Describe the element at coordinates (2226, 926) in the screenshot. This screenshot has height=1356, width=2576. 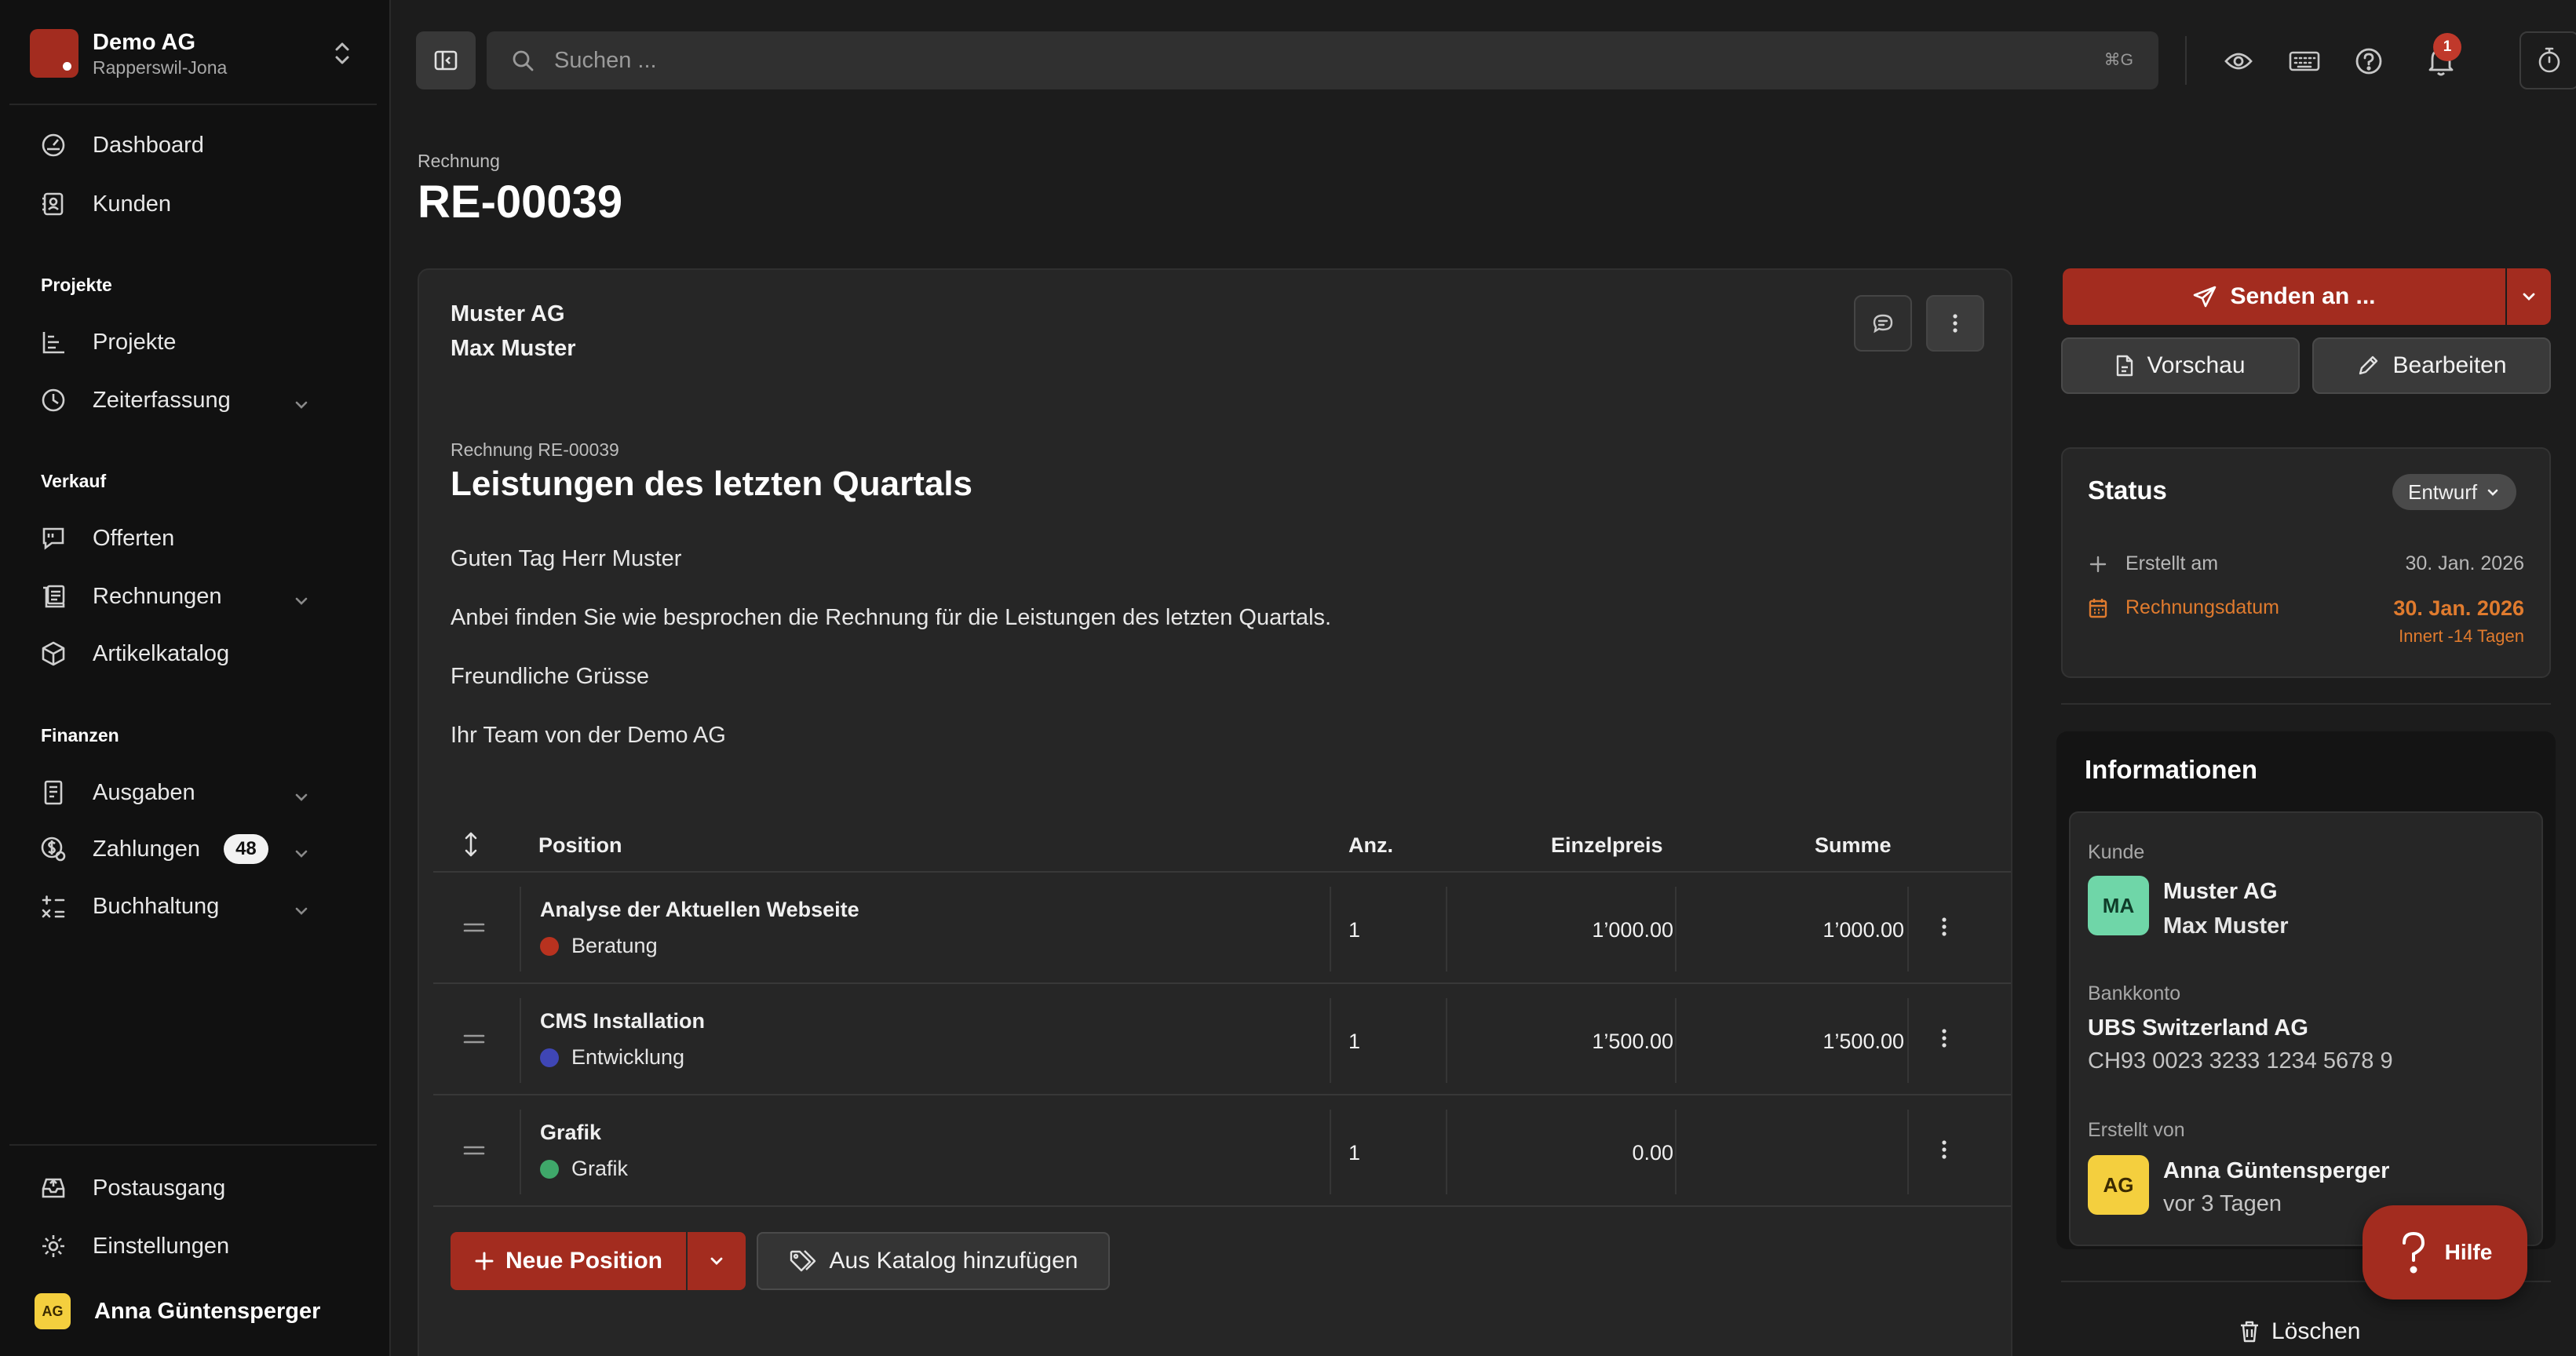
I see `customer-person: Max Muster` at that location.